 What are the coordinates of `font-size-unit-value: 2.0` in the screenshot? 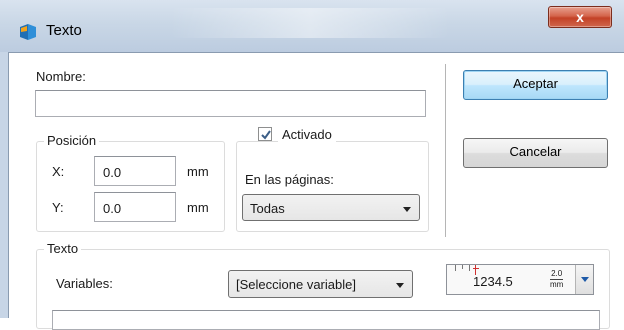 It's located at (557, 273).